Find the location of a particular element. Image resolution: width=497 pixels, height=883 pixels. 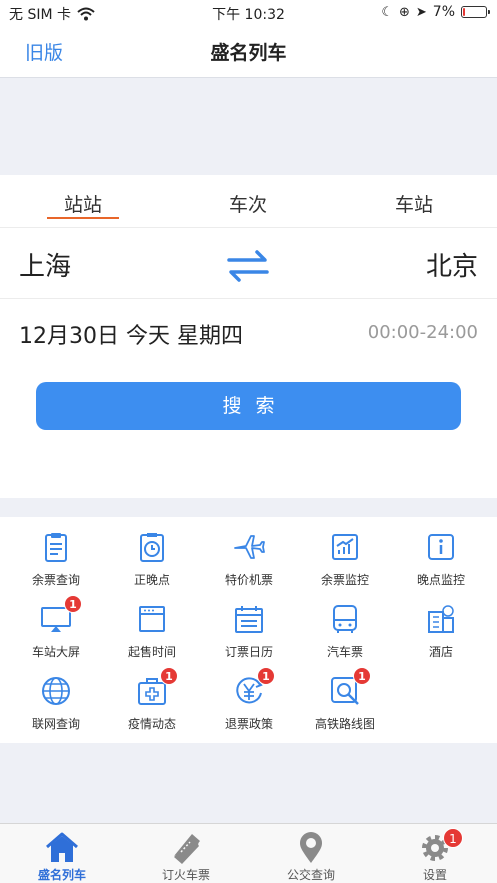

grid-item: 晚点监控 is located at coordinates (441, 552).